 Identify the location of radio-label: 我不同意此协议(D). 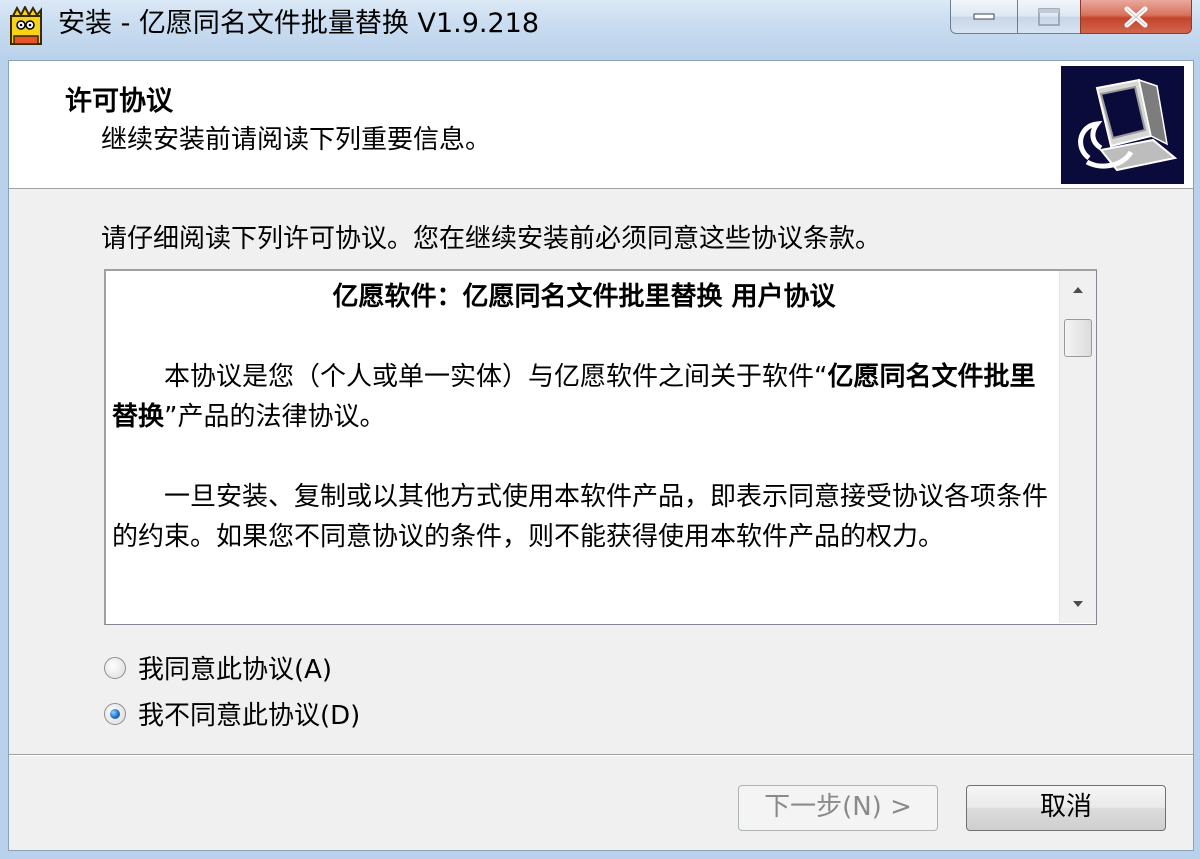
(249, 716).